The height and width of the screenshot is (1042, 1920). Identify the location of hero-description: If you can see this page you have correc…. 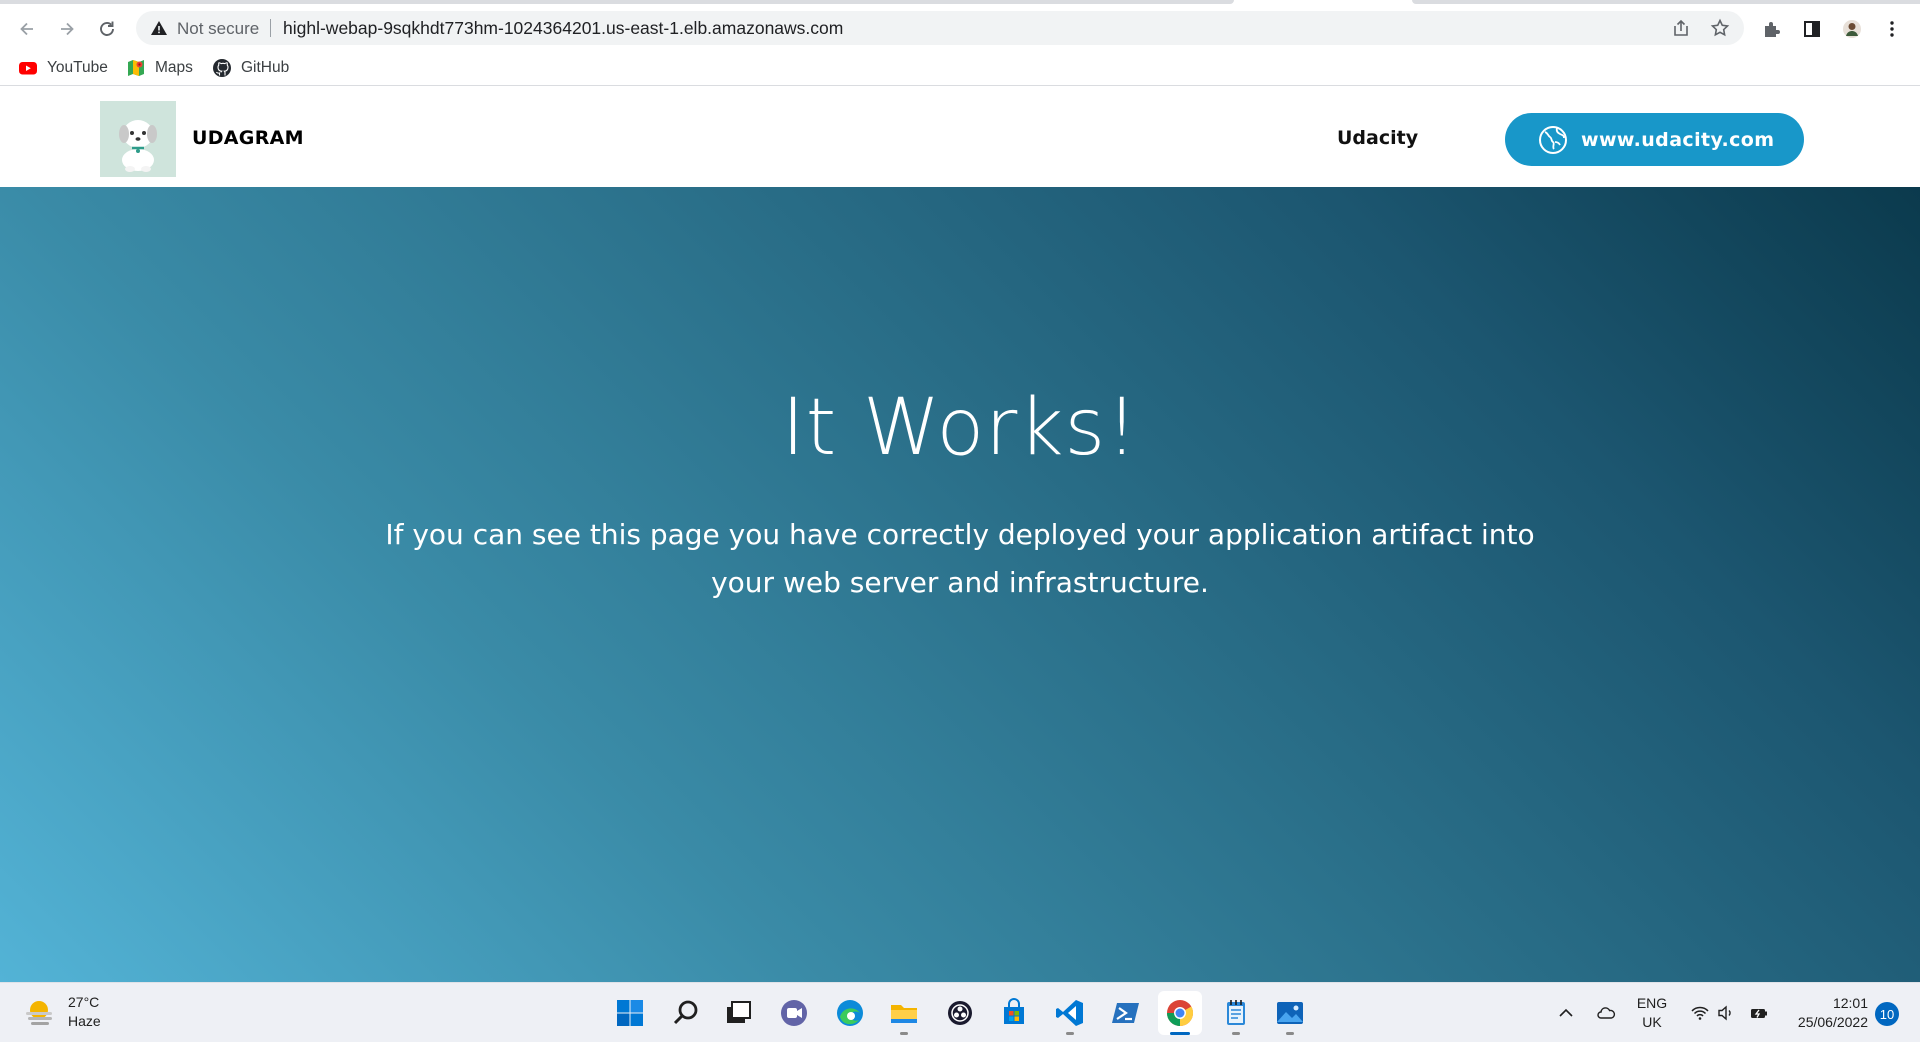
(960, 558).